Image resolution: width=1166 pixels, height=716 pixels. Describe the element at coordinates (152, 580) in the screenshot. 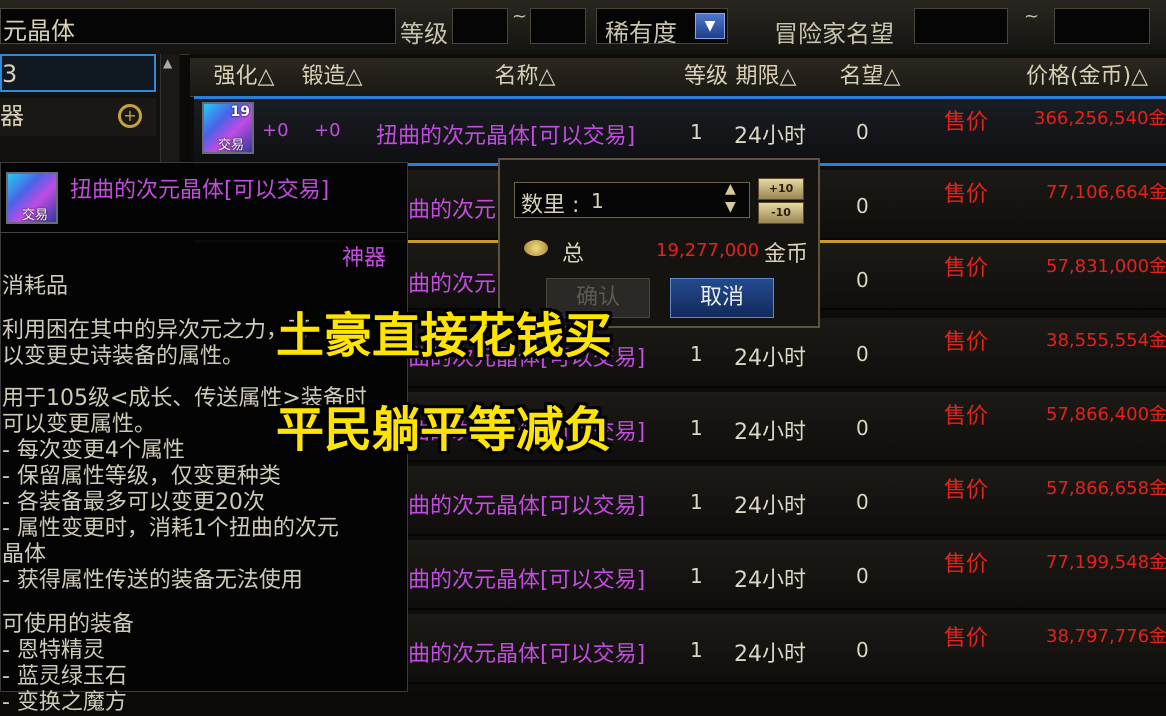

I see `tooltip-line: - 获得属性传送的装备无法使用` at that location.